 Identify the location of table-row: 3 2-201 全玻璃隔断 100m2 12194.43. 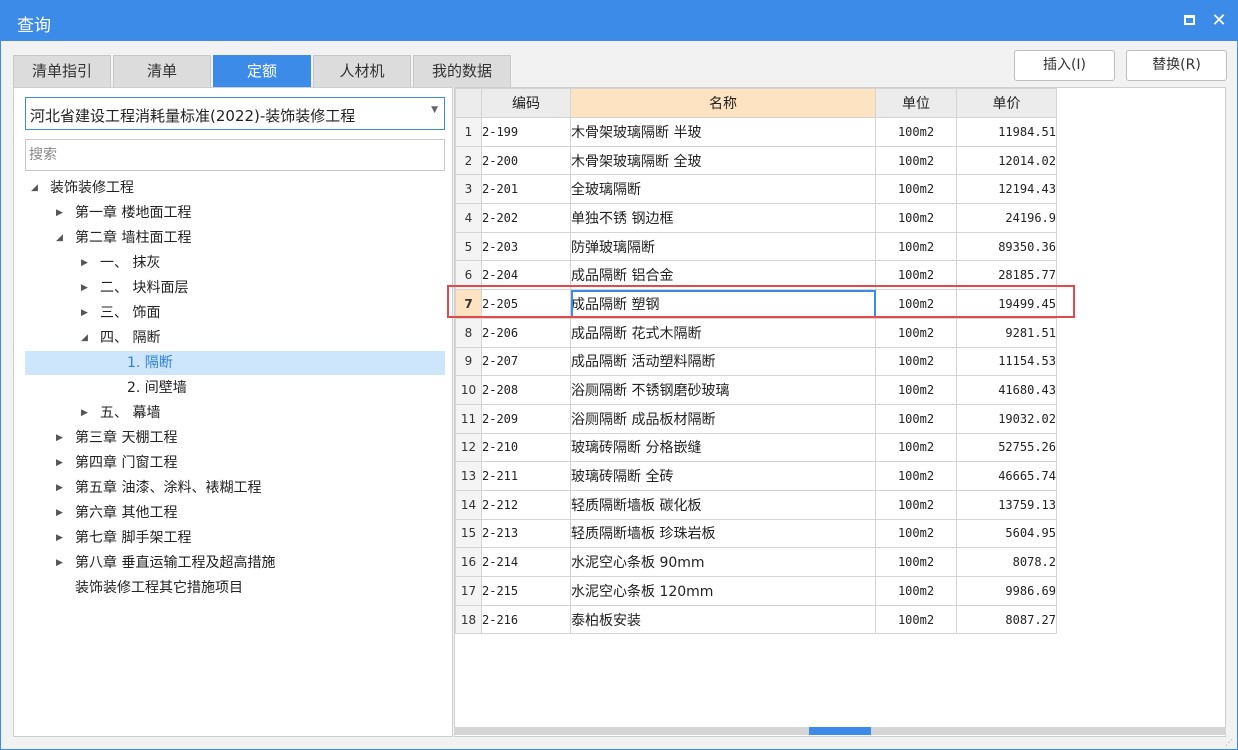
(756, 189).